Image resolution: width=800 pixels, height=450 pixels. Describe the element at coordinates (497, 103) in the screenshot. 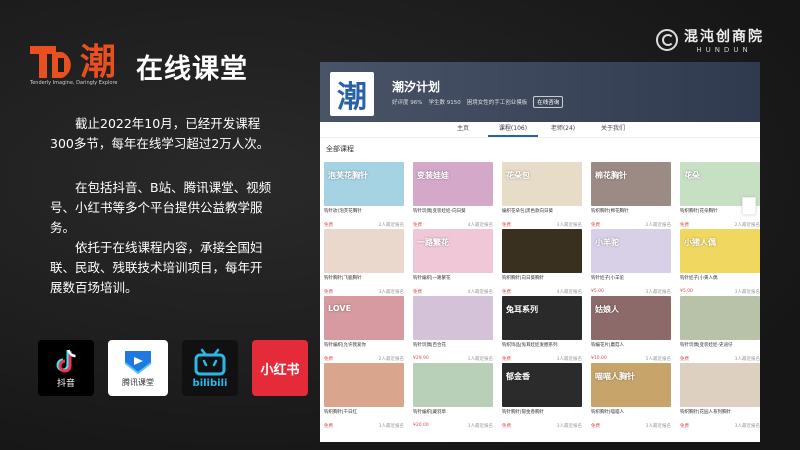

I see `desc-text: 困境女性的手工创业摸板` at that location.